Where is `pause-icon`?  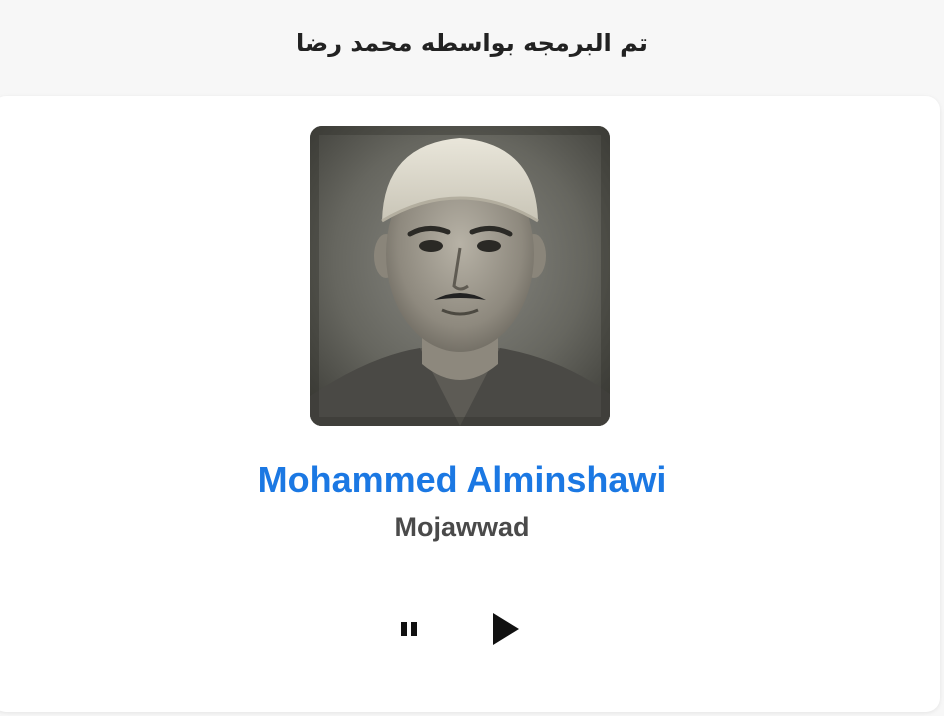
pause-icon is located at coordinates (409, 629).